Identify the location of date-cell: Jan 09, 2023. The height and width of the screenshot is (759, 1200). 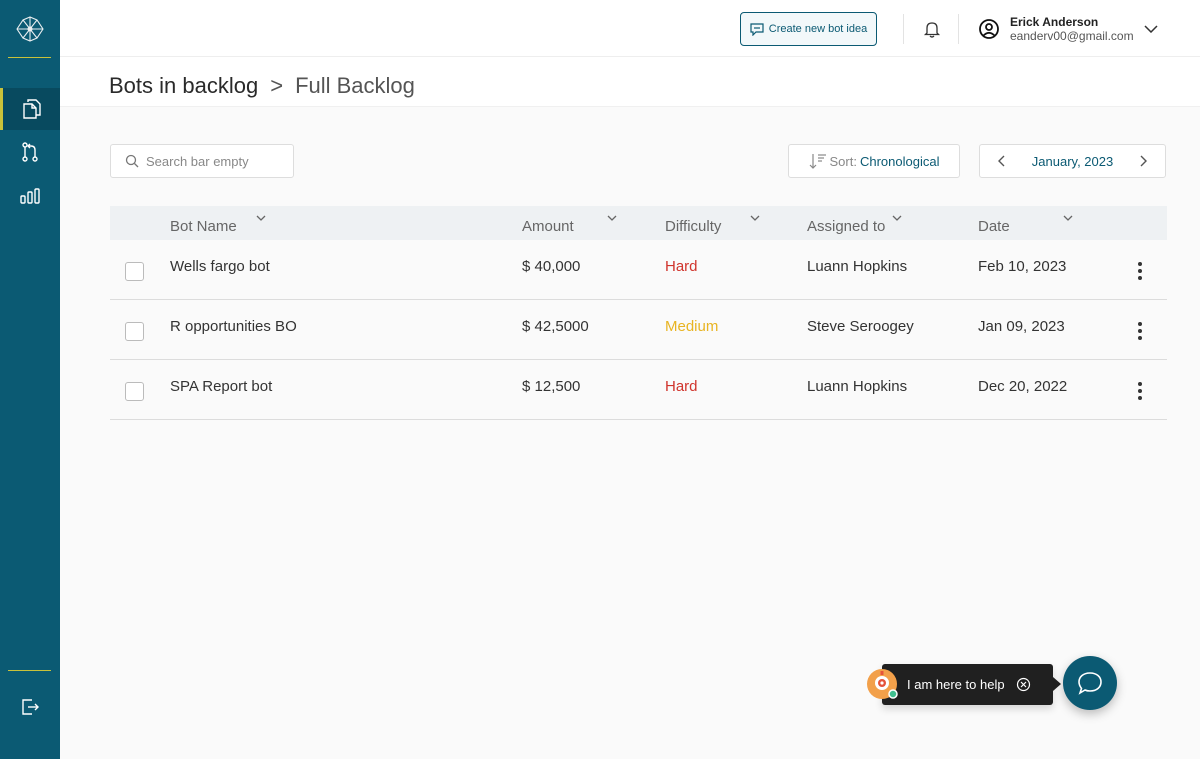
(1021, 326).